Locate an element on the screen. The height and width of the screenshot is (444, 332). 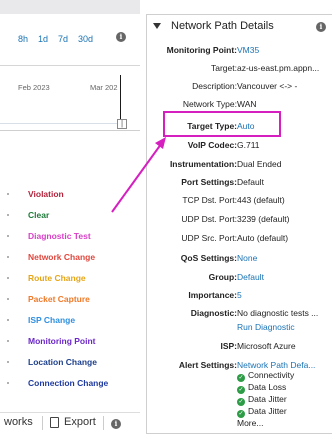
alert-check-item: ✓ Data Loss is located at coordinates (261, 388).